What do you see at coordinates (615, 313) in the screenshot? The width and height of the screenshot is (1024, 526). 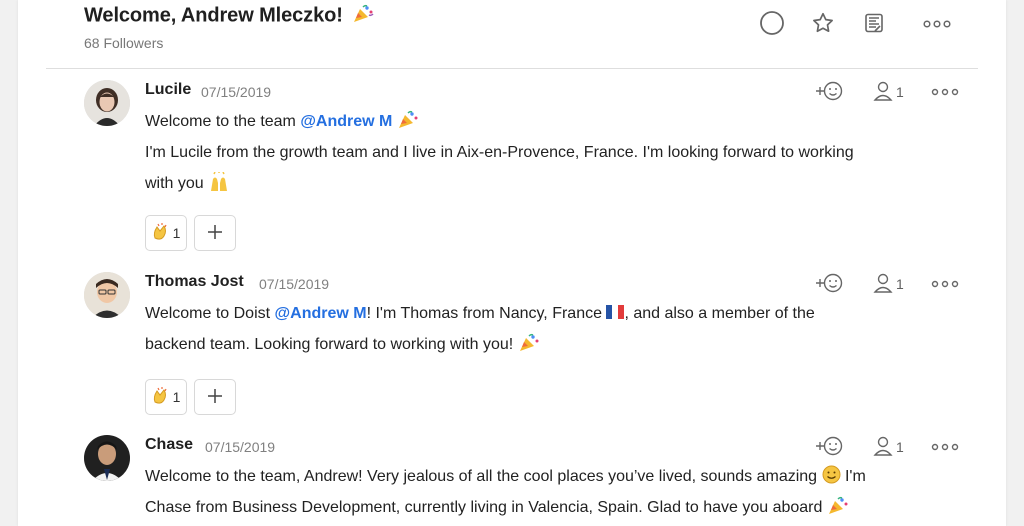 I see `france-flag-icon` at bounding box center [615, 313].